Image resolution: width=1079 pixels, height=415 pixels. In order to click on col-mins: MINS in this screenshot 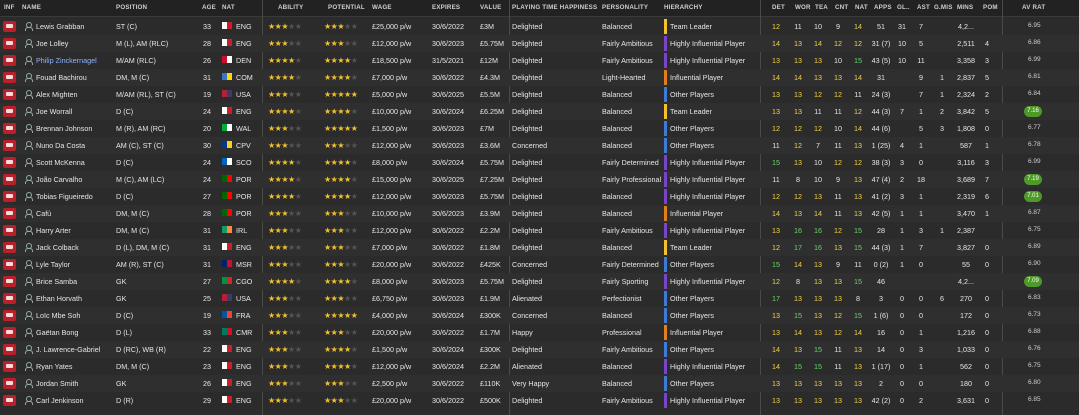, I will do `click(965, 7)`.